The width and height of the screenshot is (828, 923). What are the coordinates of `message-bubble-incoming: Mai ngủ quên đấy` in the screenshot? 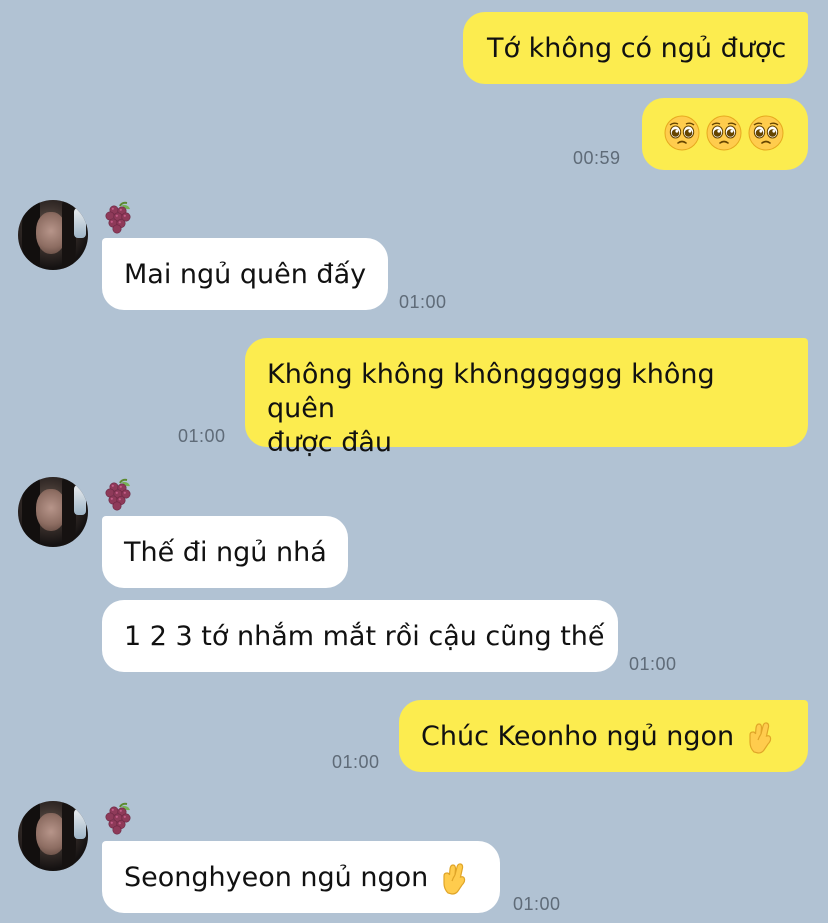 It's located at (245, 274).